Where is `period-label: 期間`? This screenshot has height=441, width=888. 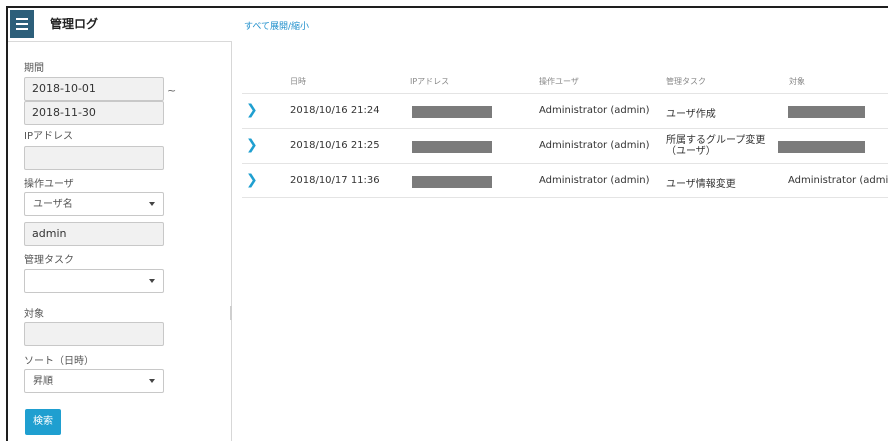 period-label: 期間 is located at coordinates (34, 68).